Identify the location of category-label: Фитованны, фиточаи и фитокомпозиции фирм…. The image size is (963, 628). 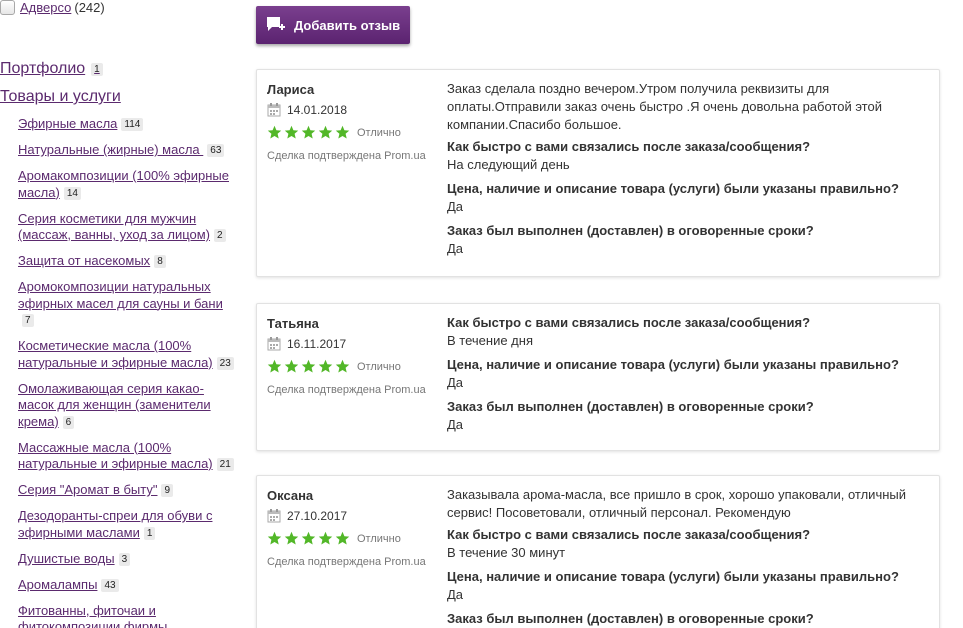
(92, 615).